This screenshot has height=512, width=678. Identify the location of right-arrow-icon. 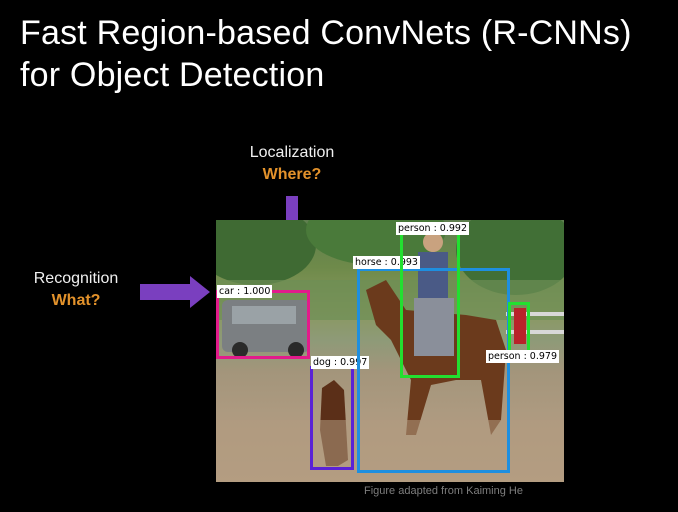
(175, 292).